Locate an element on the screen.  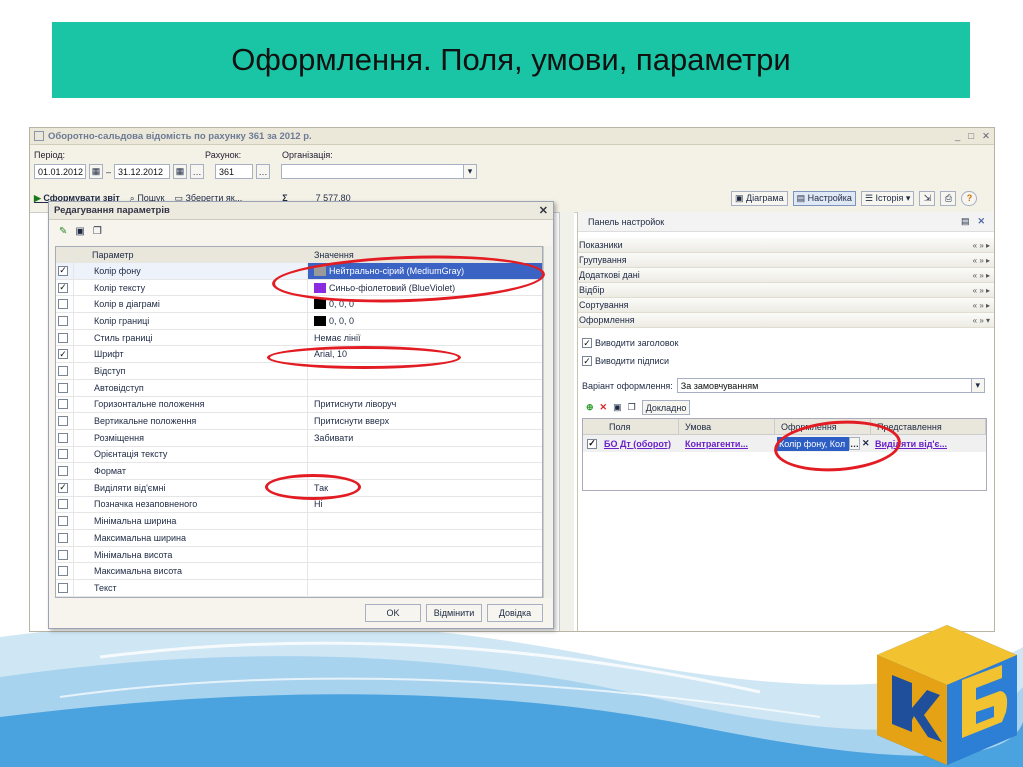
report-scrollbar is located at coordinates (566, 421).